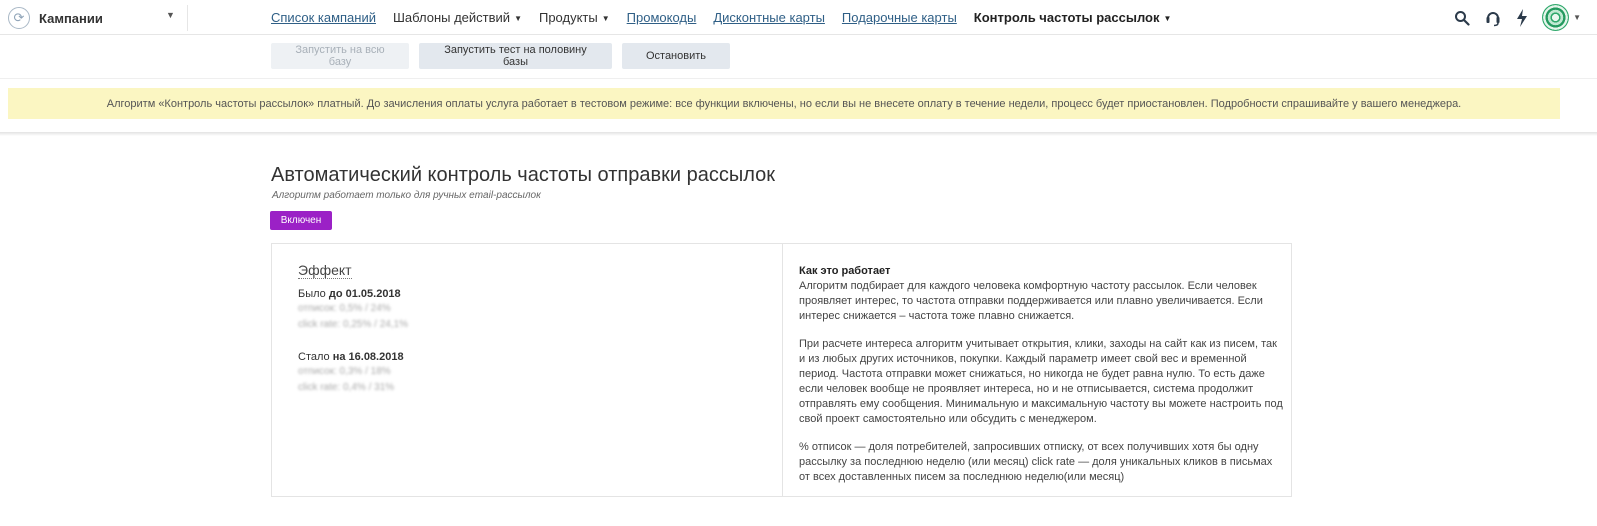  I want to click on nav-action-templates-label: Шаблоны действий, so click(451, 17).